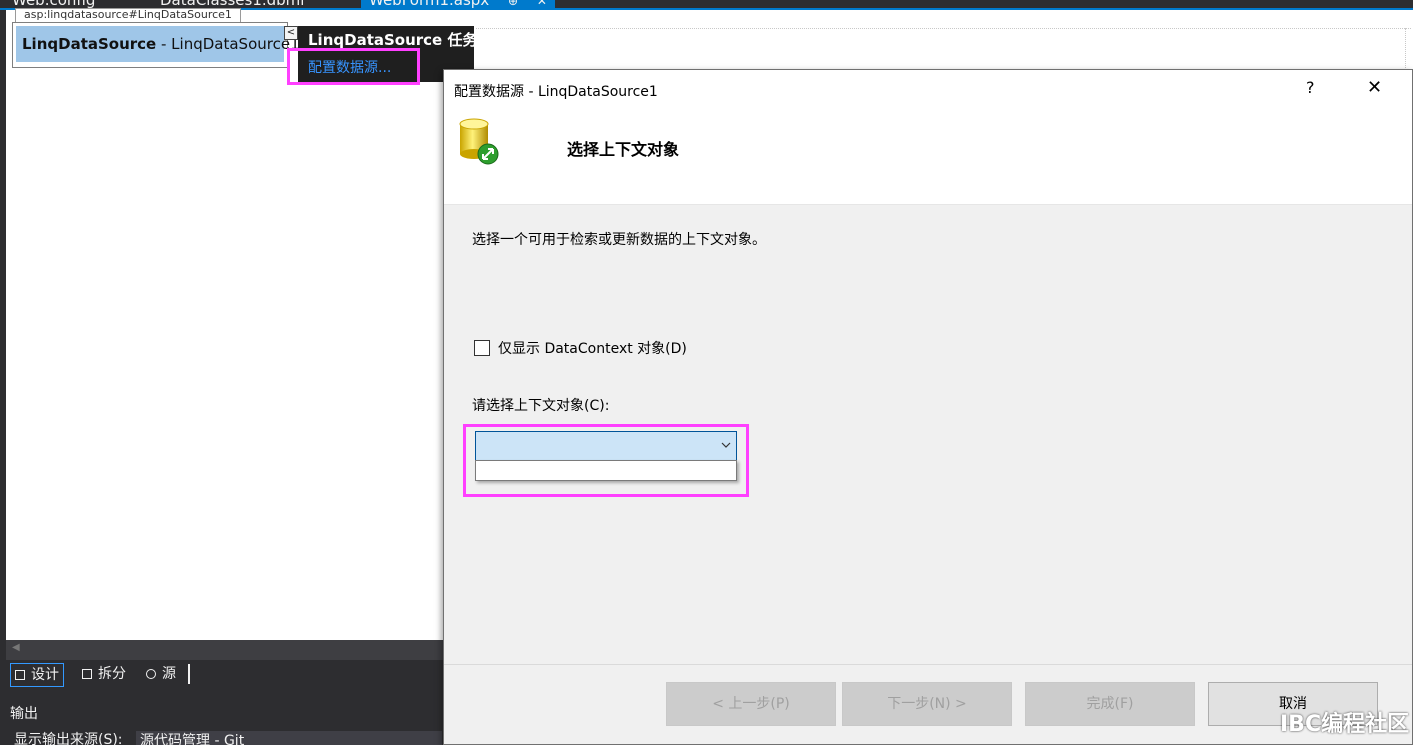 Image resolution: width=1413 pixels, height=745 pixels. Describe the element at coordinates (291, 33) in the screenshot. I see `smart-tag-arrow-icon: <` at that location.